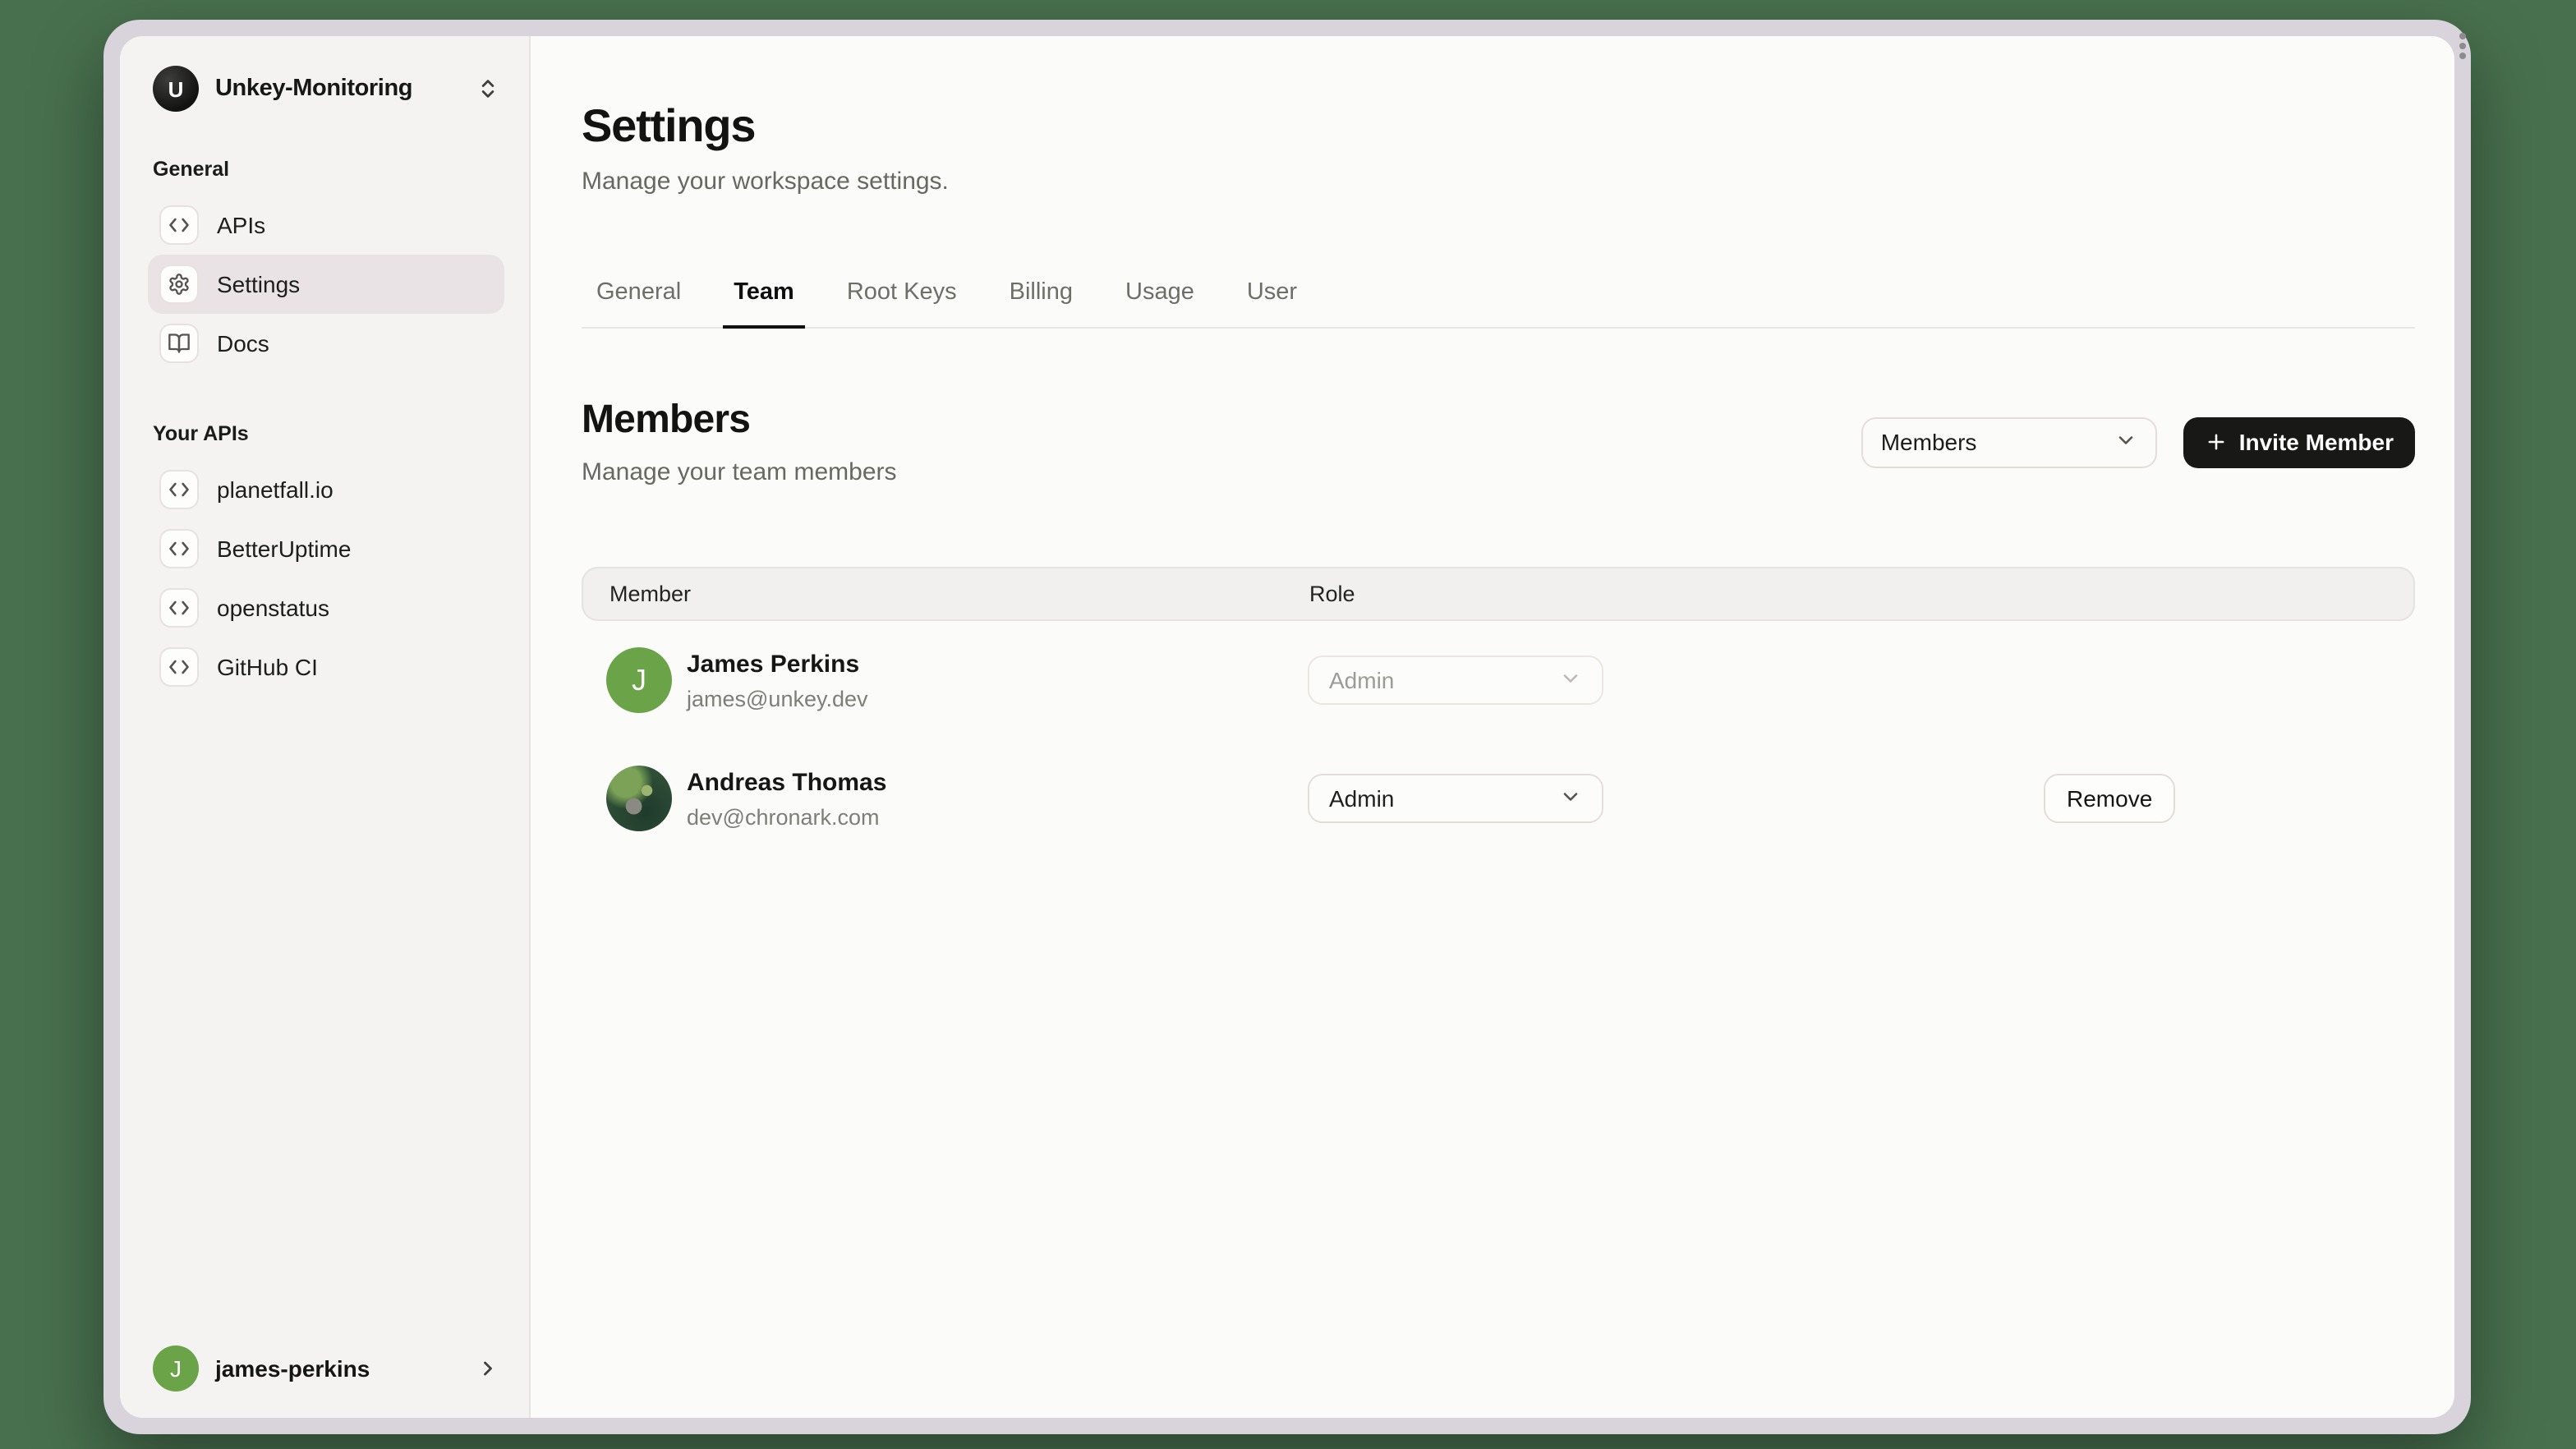 This screenshot has height=1449, width=2576. What do you see at coordinates (326, 667) in the screenshot?
I see `sidebar-item-github-ci: GitHub CI` at bounding box center [326, 667].